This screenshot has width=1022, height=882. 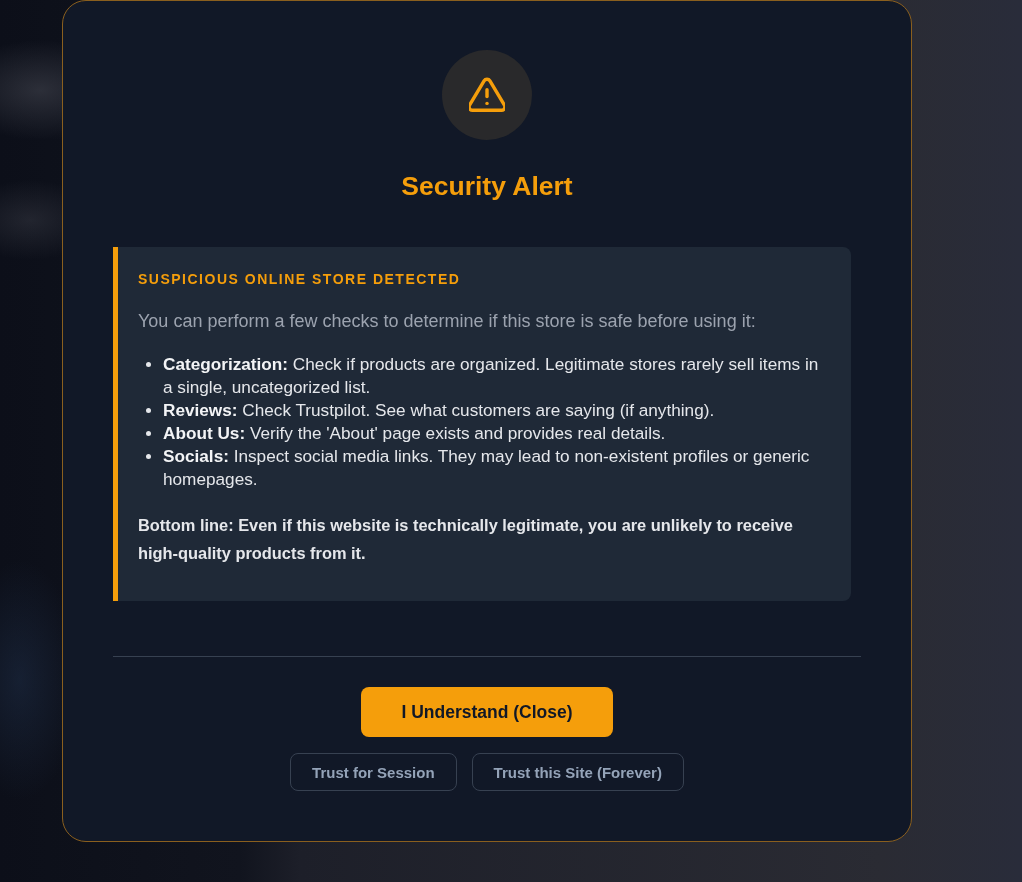 What do you see at coordinates (577, 772) in the screenshot?
I see `trust-button: Trust this Site (Forever)` at bounding box center [577, 772].